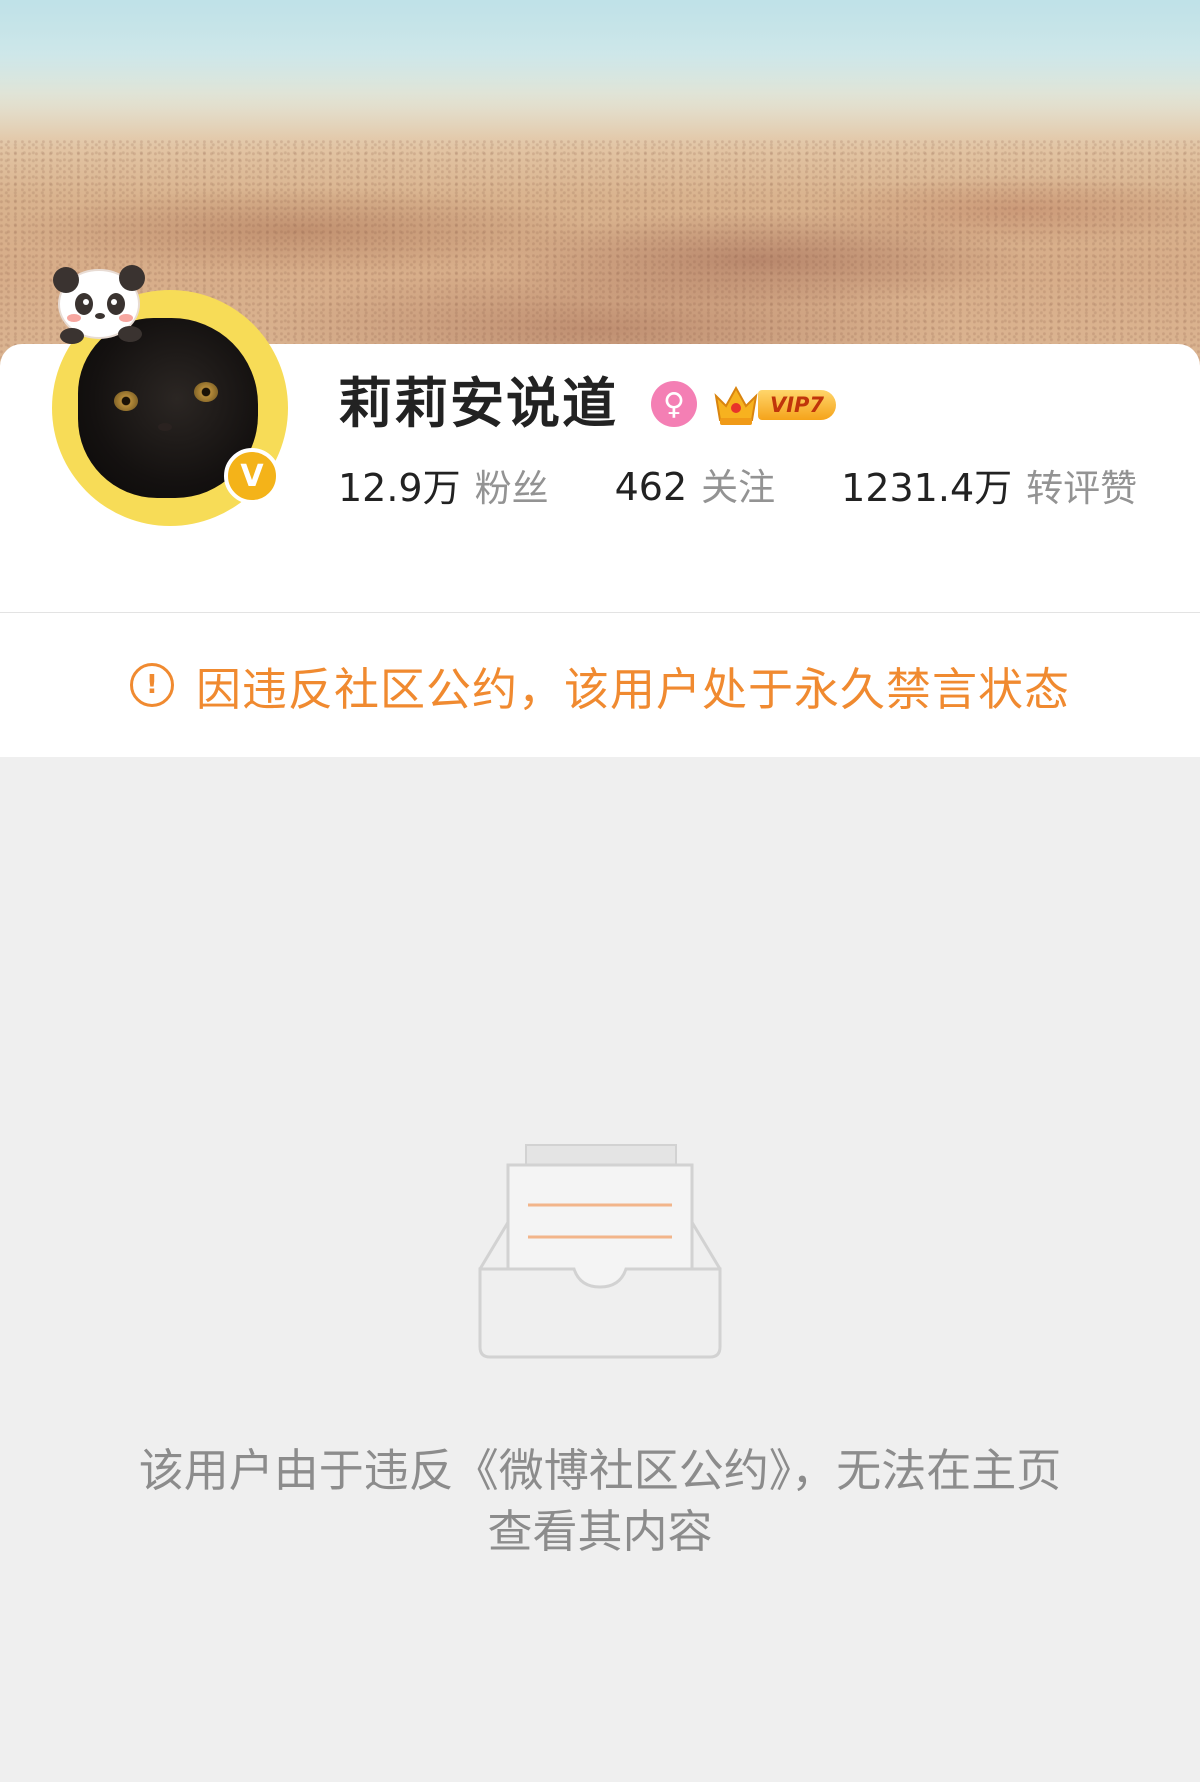 The width and height of the screenshot is (1200, 1782). What do you see at coordinates (651, 487) in the screenshot?
I see `following-count: 462` at bounding box center [651, 487].